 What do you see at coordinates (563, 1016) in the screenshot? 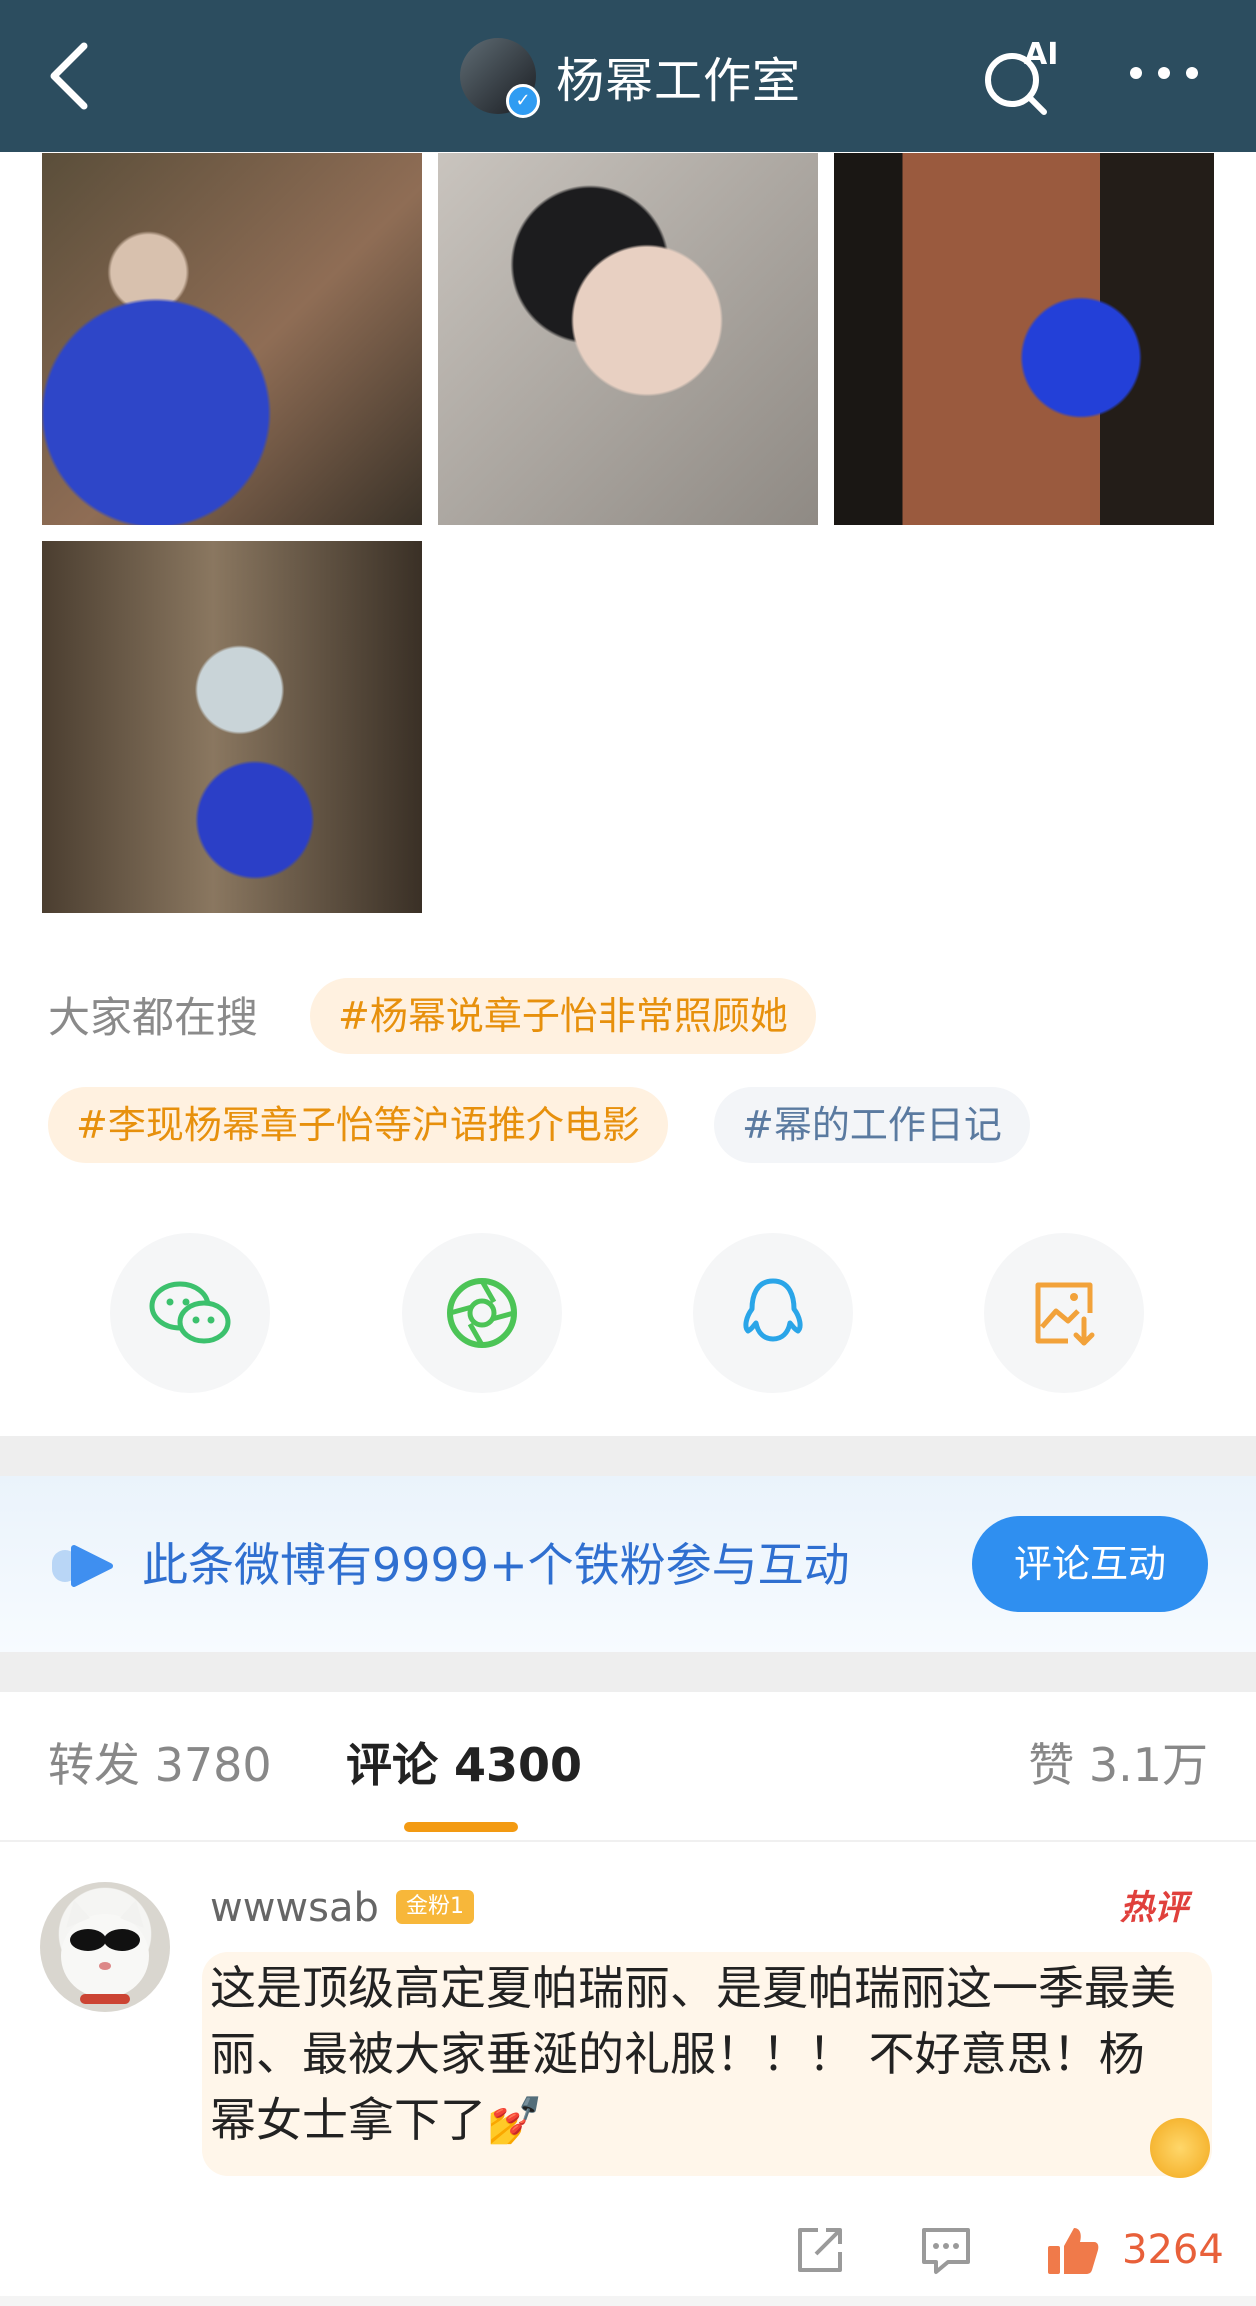
I see `hot-search-tag-1: #杨幂说章子怡非常照顾她` at bounding box center [563, 1016].